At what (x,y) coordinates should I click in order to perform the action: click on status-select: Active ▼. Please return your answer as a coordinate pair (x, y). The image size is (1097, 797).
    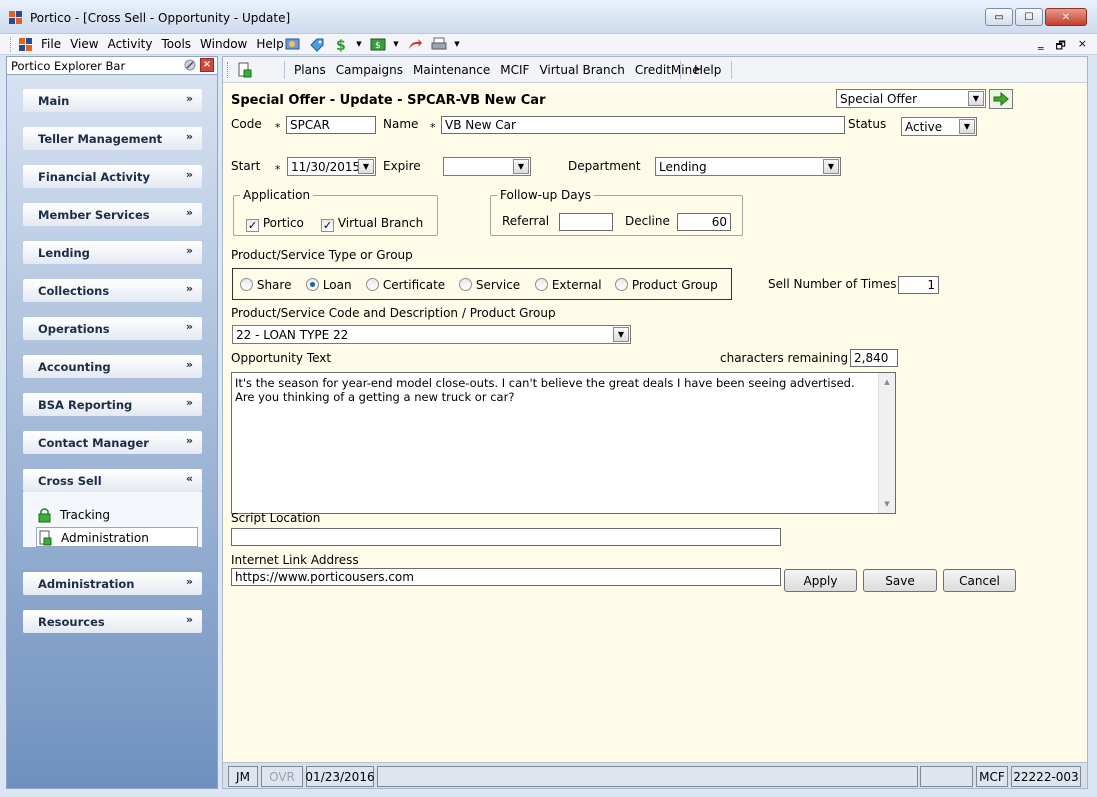
    Looking at the image, I should click on (939, 126).